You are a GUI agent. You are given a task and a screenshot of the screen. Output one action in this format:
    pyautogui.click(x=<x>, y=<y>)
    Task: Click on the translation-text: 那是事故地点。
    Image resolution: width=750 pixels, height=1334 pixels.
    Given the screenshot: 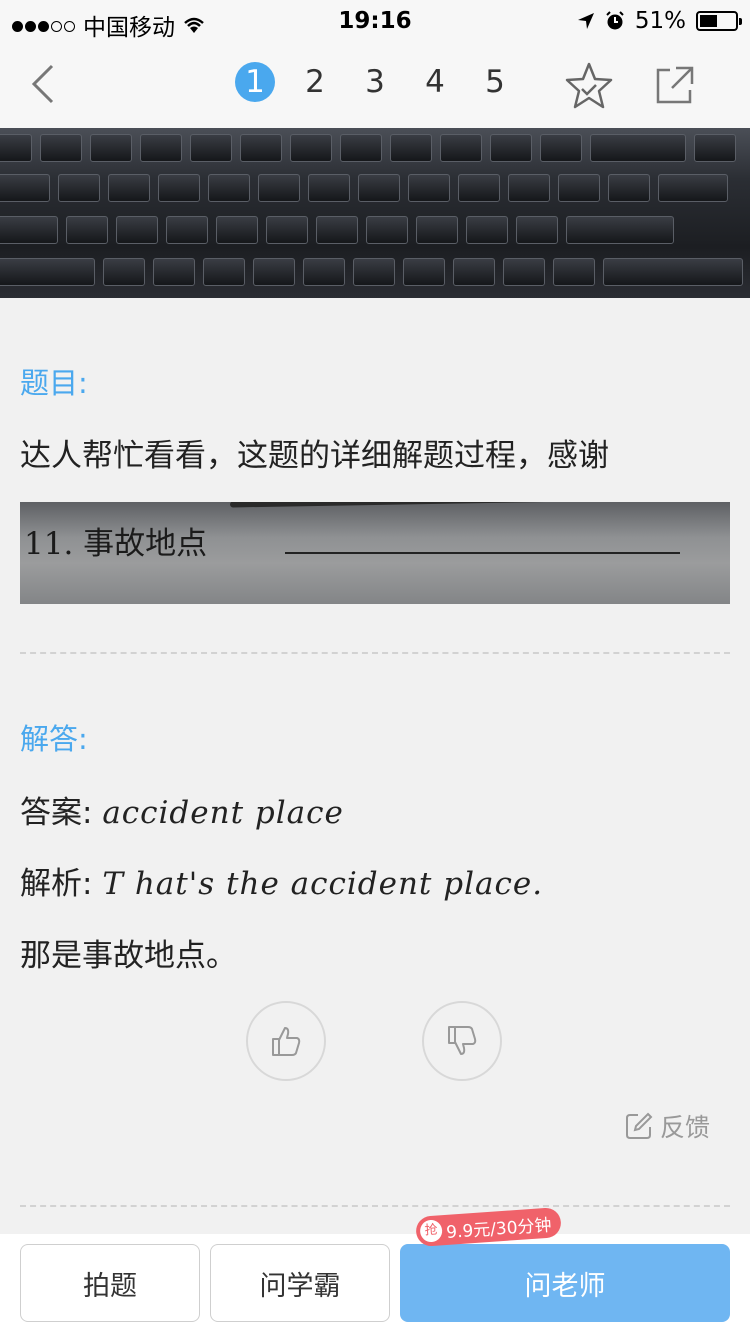 What is the action you would take?
    pyautogui.click(x=128, y=956)
    